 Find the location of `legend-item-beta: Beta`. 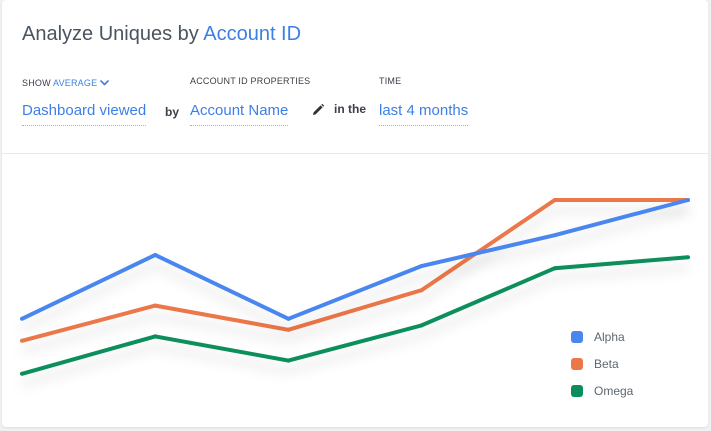

legend-item-beta: Beta is located at coordinates (595, 364).